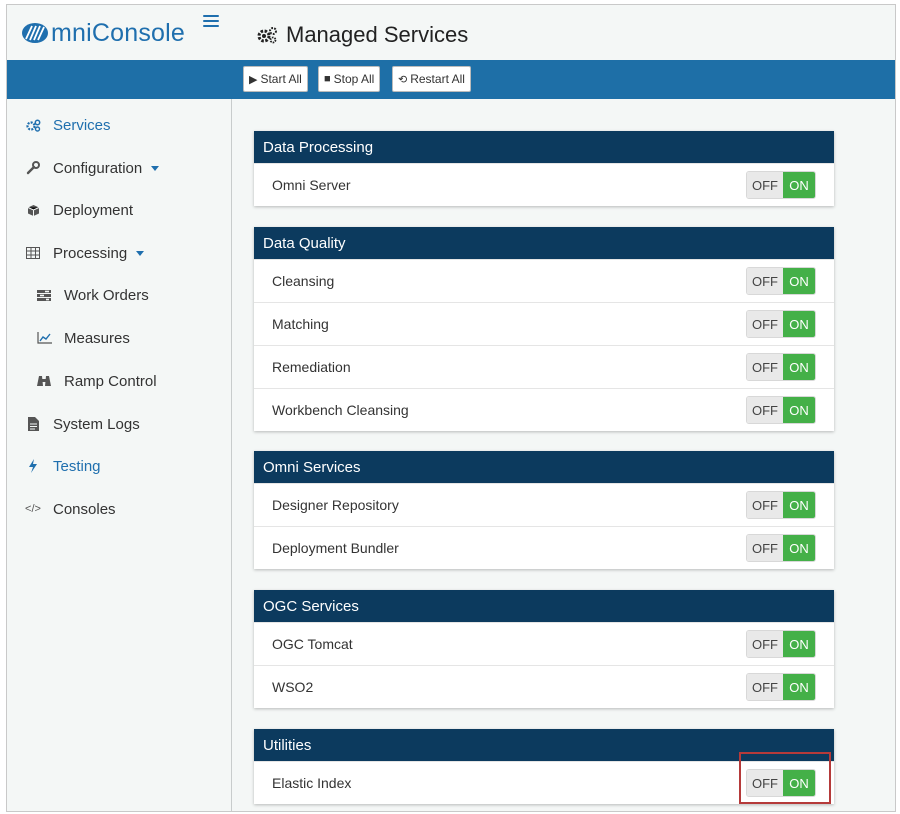  What do you see at coordinates (106, 295) in the screenshot?
I see `sidebar-item-label: Work Orders` at bounding box center [106, 295].